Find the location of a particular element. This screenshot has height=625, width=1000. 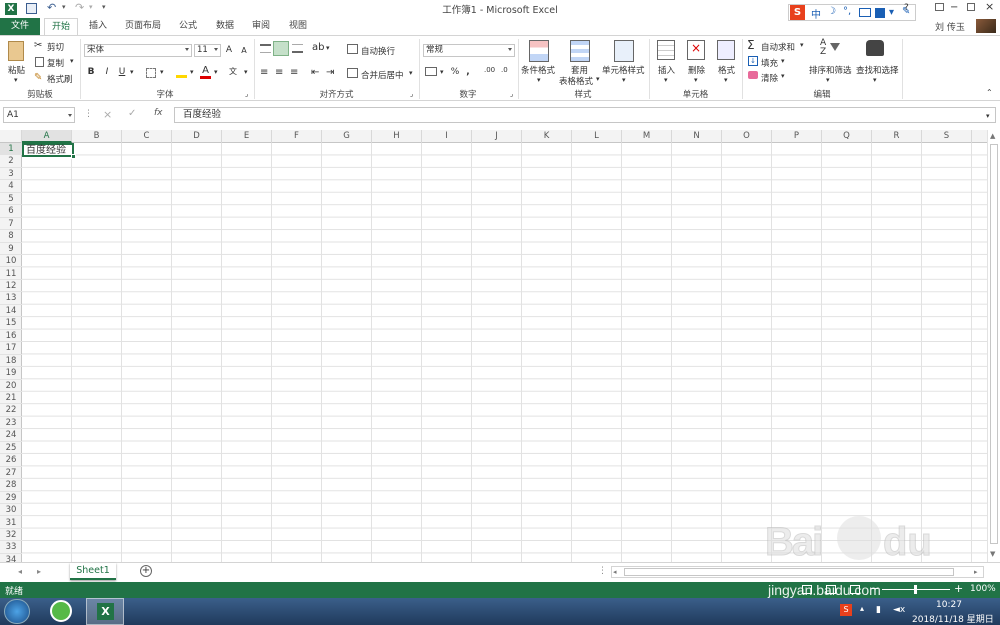

row-header: 3 is located at coordinates (11, 174).